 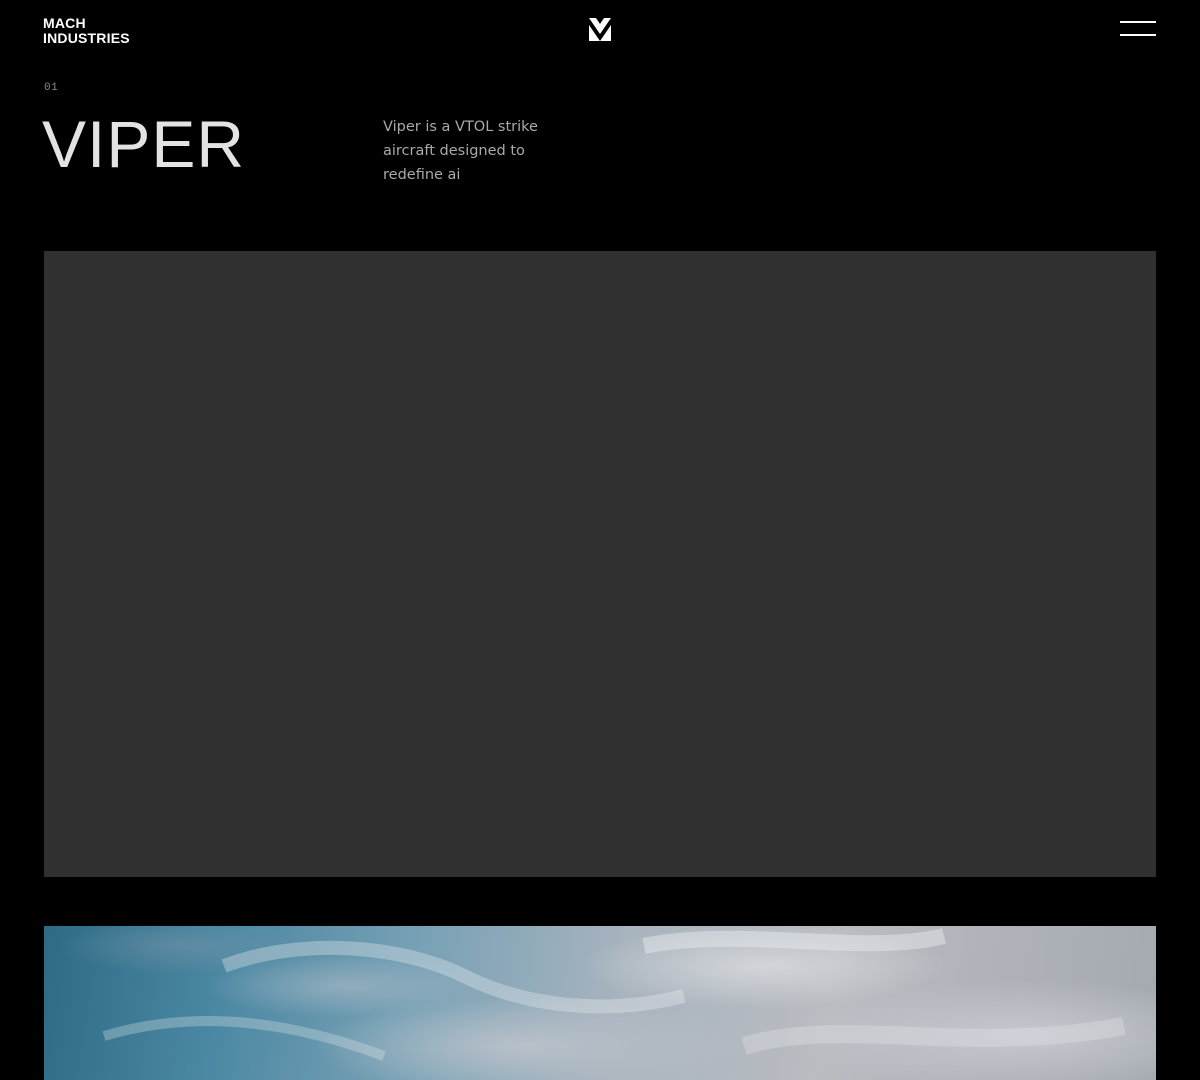 I want to click on mach-chevron-logo-icon, so click(x=600, y=29).